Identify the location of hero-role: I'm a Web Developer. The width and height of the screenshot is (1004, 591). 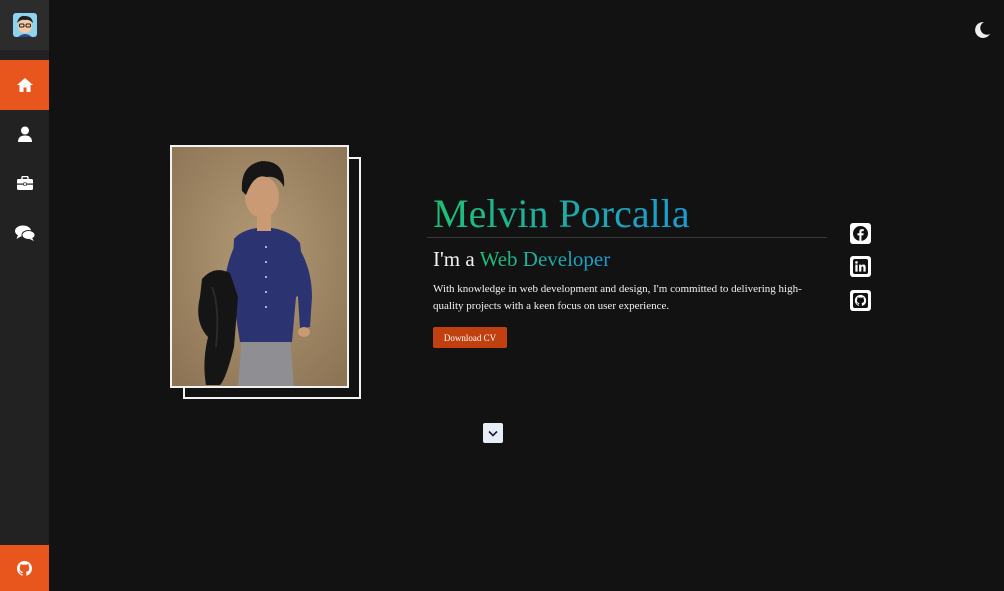
(521, 259).